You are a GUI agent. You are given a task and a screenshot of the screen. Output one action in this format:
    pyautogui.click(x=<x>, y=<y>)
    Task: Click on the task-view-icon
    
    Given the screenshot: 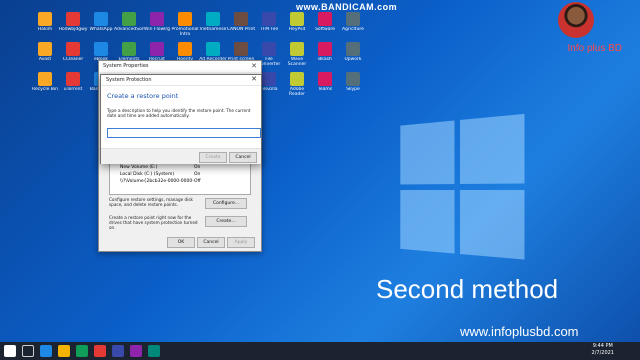 What is the action you would take?
    pyautogui.click(x=46, y=351)
    